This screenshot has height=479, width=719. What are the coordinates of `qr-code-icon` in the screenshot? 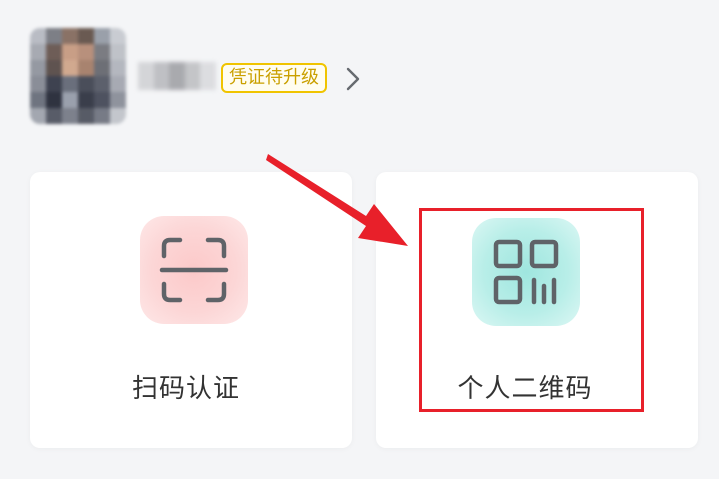 It's located at (526, 272).